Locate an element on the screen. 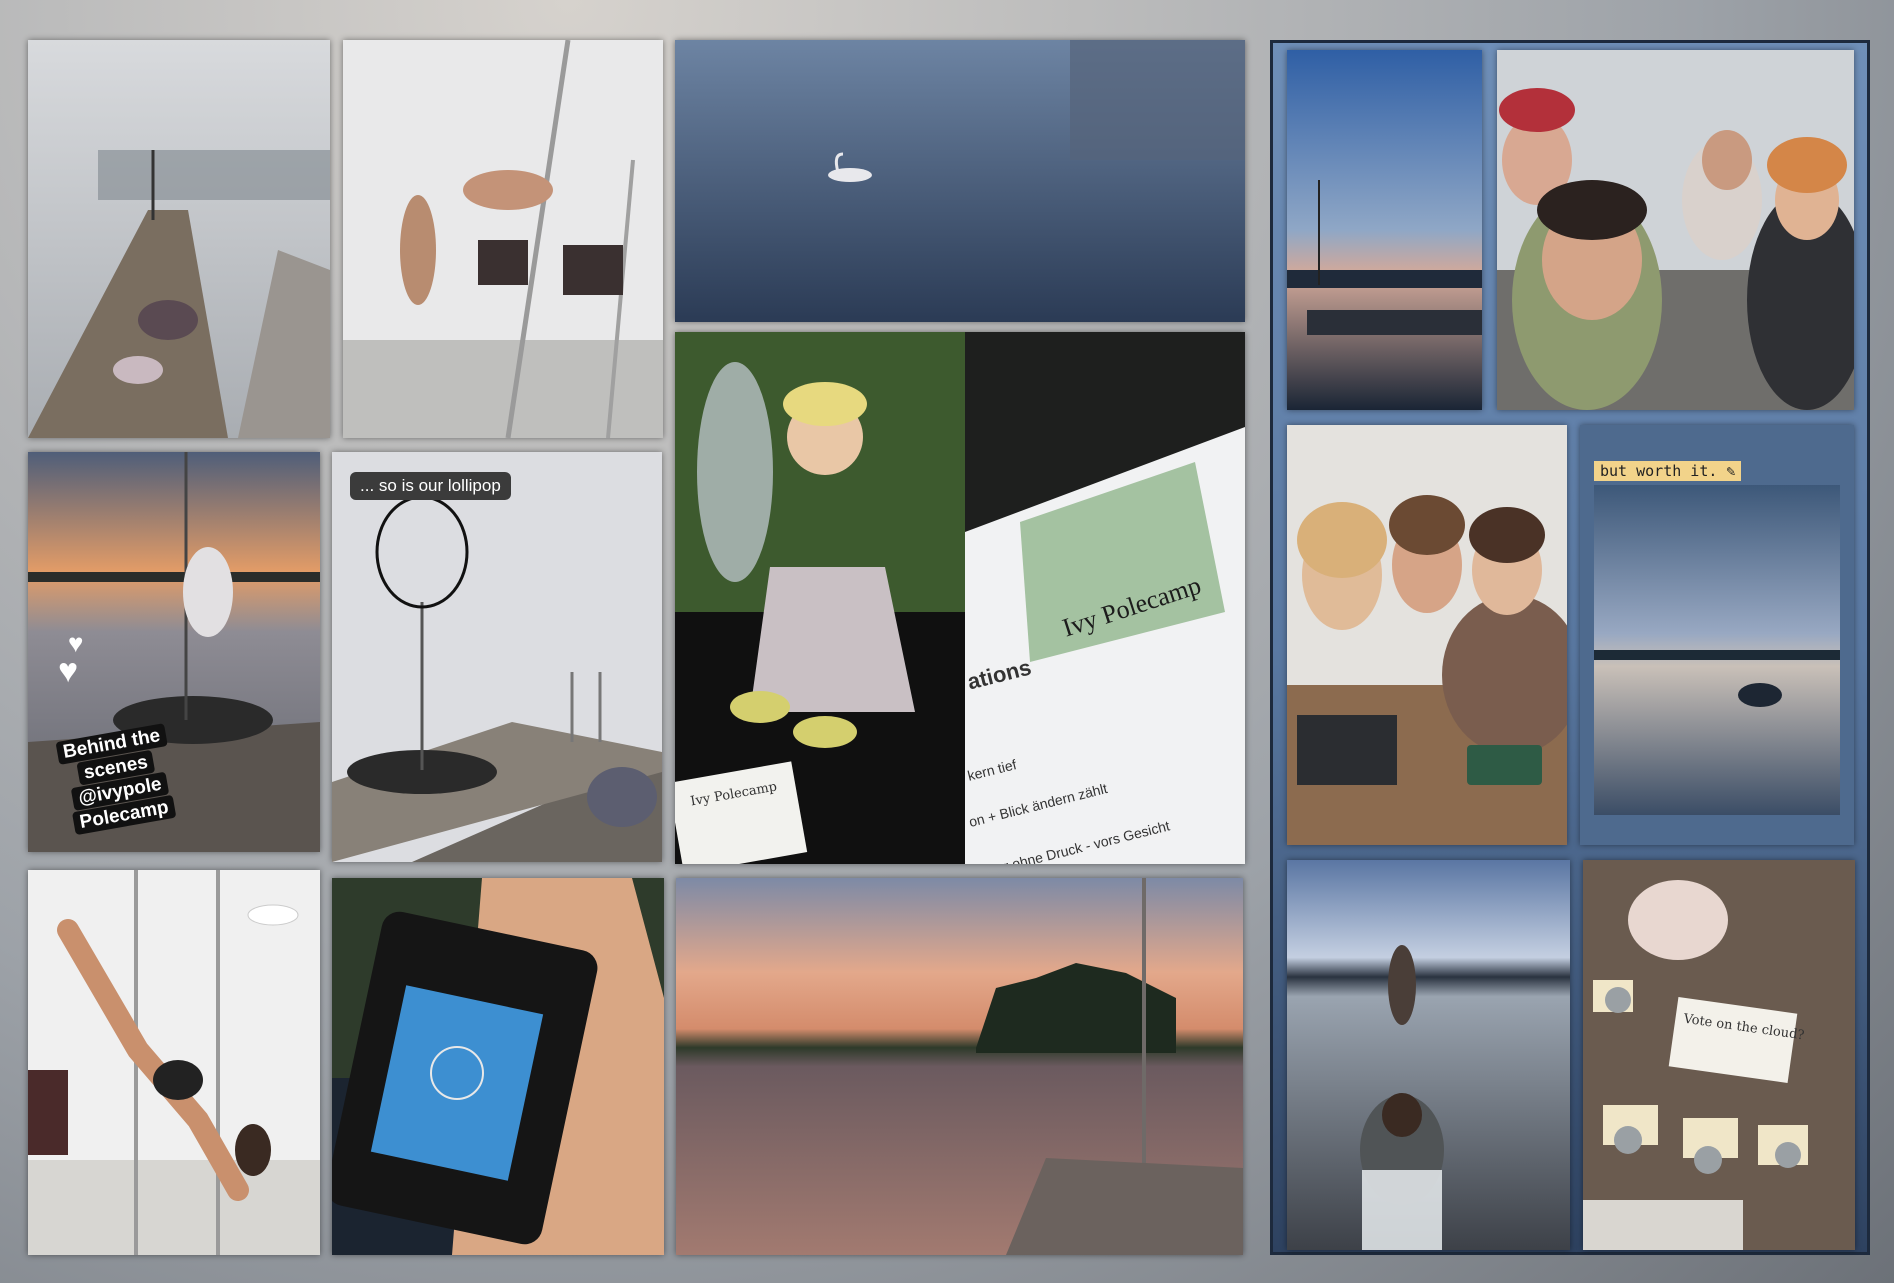 Image resolution: width=1894 pixels, height=1283 pixels. photo-foggy-dock is located at coordinates (179, 239).